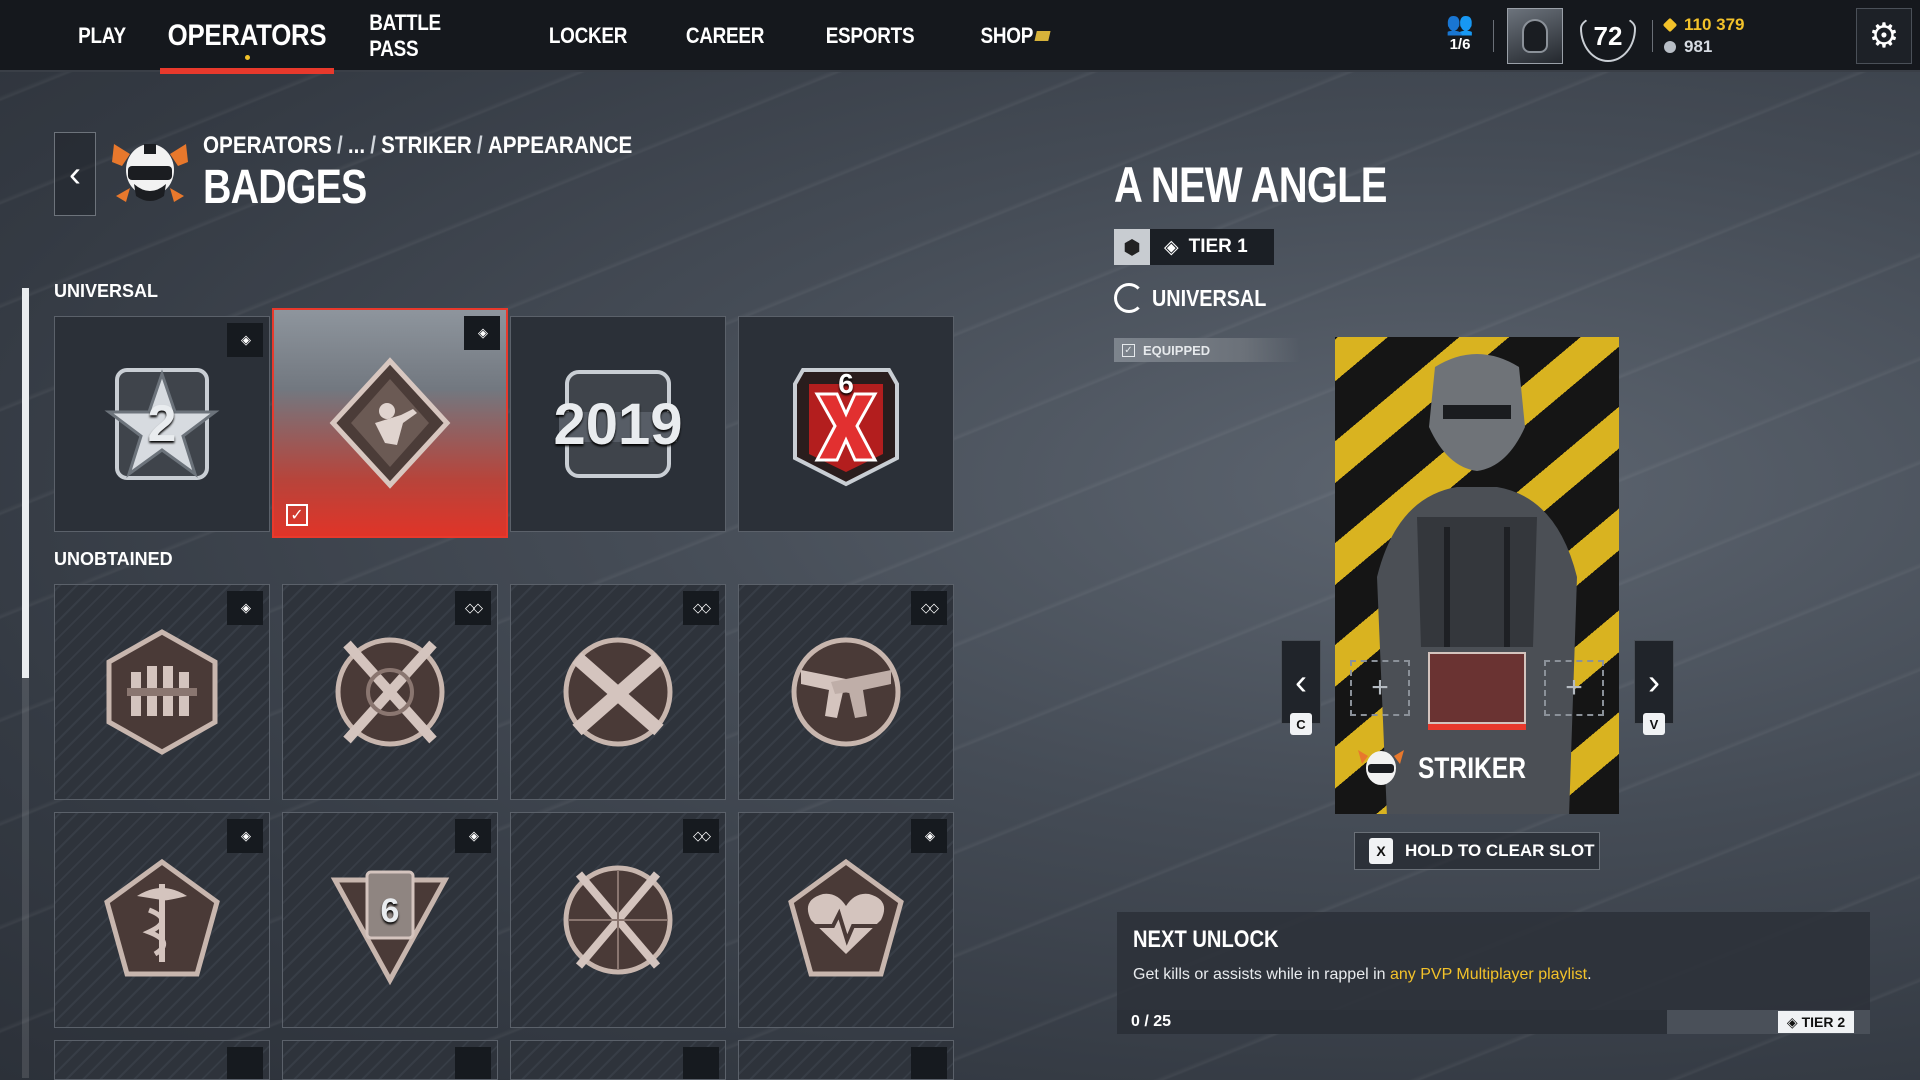  Describe the element at coordinates (1670, 47) in the screenshot. I see `credits-icon` at that location.